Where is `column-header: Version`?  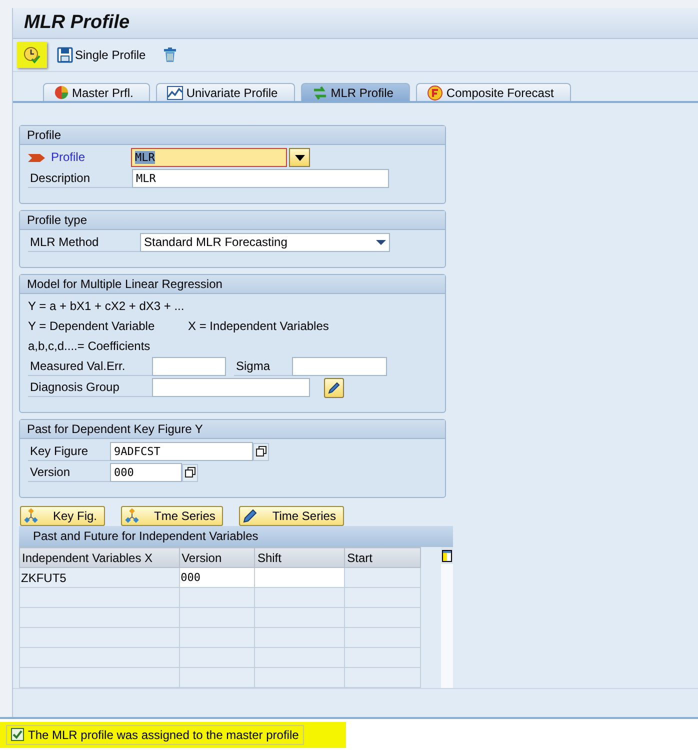 column-header: Version is located at coordinates (217, 558).